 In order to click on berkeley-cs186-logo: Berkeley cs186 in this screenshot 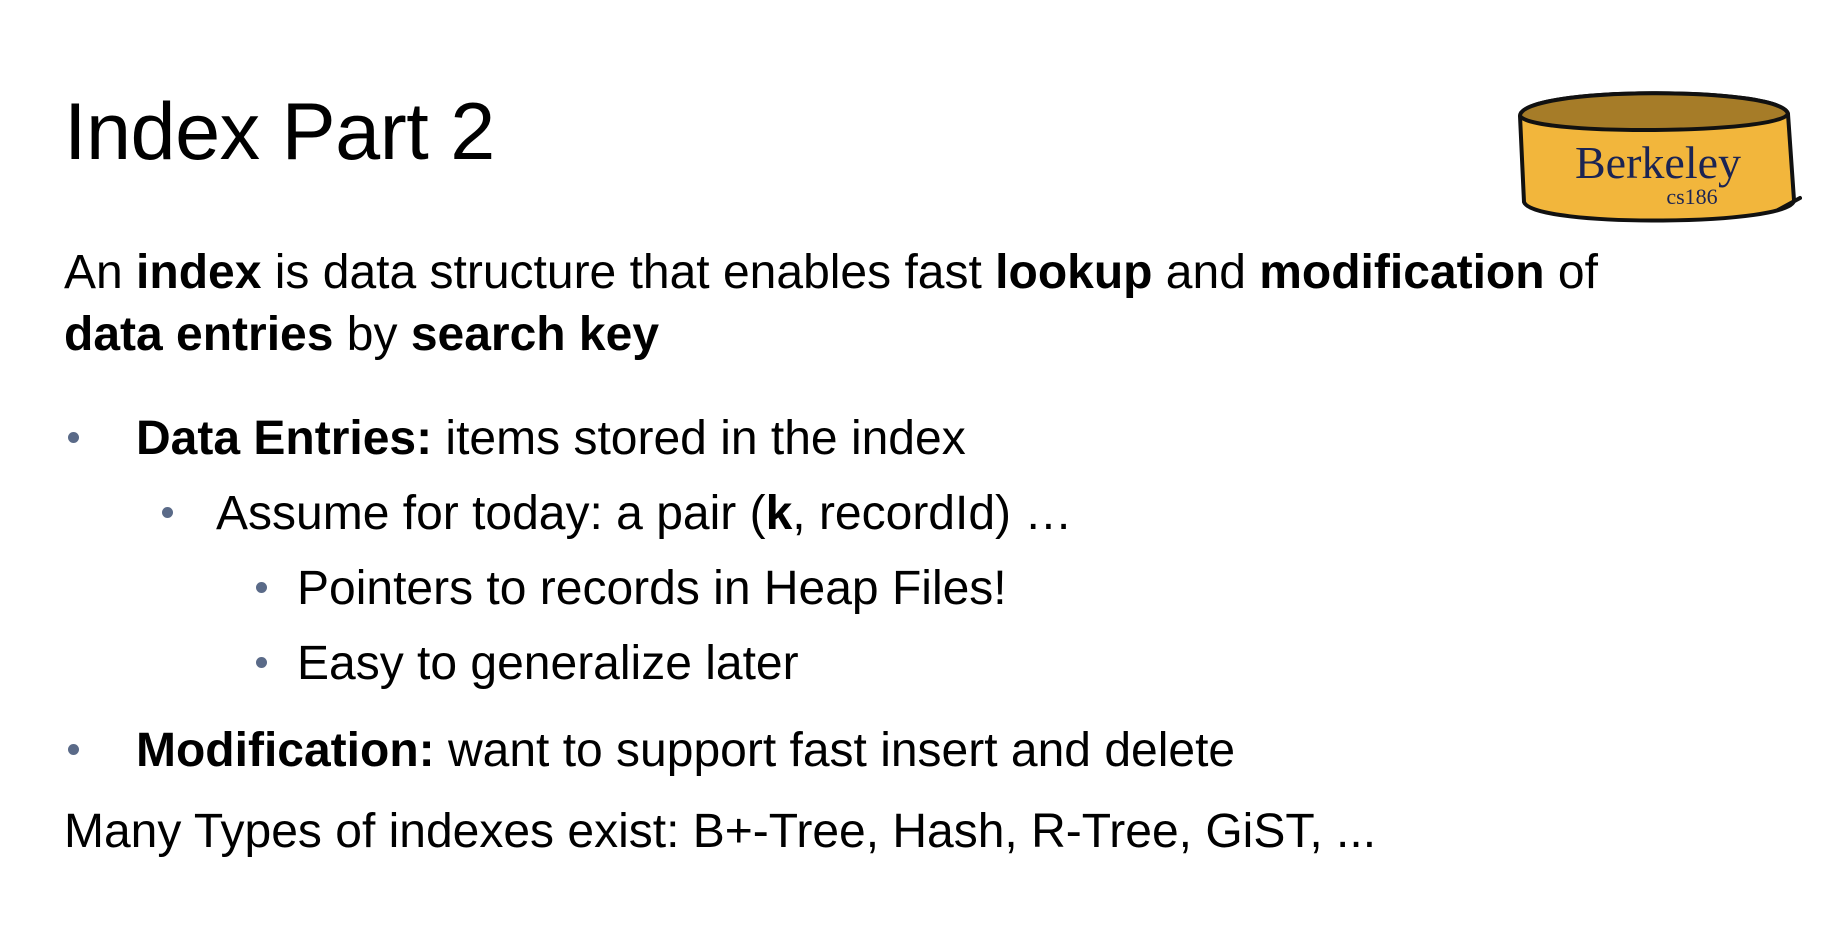, I will do `click(1660, 157)`.